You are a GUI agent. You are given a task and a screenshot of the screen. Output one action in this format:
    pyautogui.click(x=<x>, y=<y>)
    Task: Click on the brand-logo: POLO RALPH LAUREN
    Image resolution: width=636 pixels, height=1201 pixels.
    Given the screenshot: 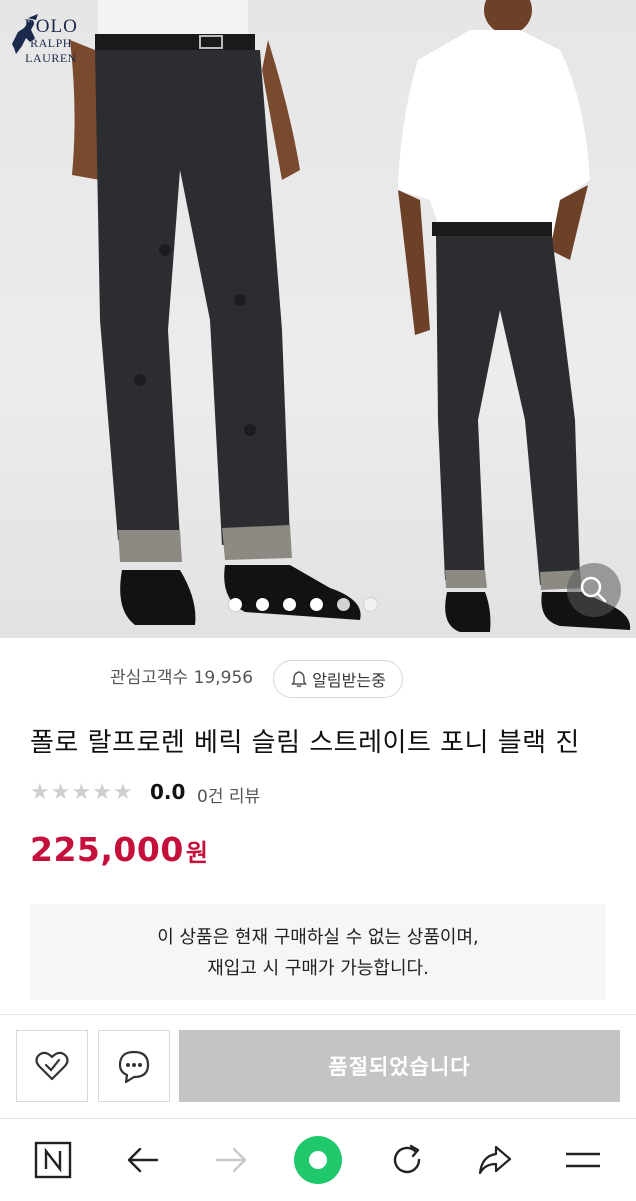 What is the action you would take?
    pyautogui.click(x=51, y=40)
    